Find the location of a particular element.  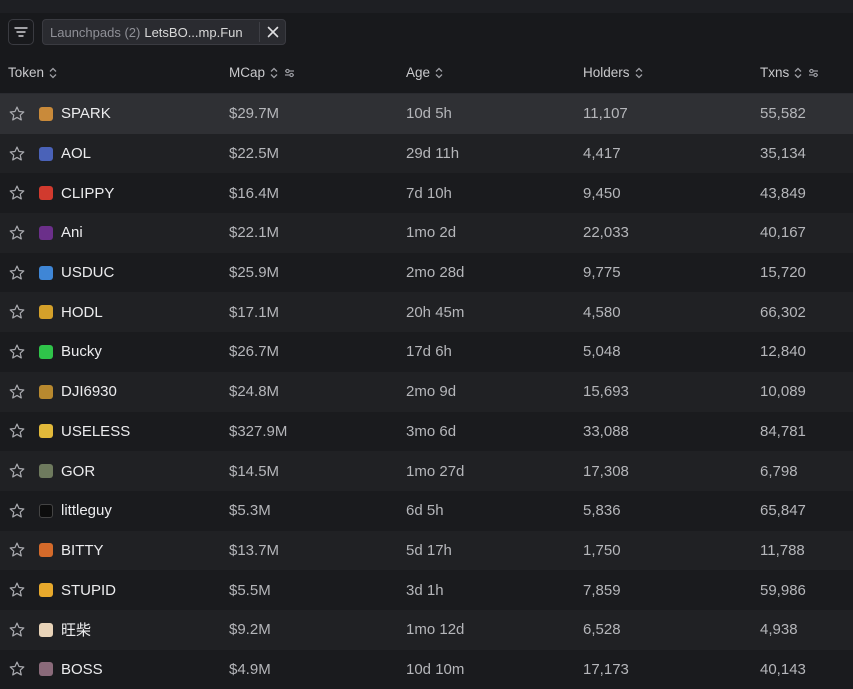

table-row: AOL $22.5M 29d 11h 4,417 35,134 is located at coordinates (426, 153).